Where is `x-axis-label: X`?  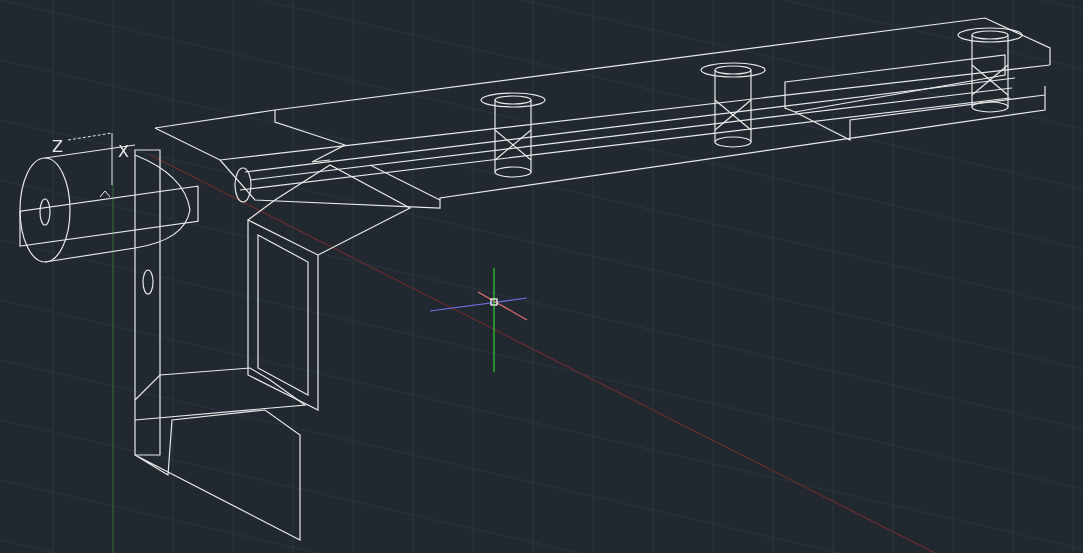
x-axis-label: X is located at coordinates (123, 151).